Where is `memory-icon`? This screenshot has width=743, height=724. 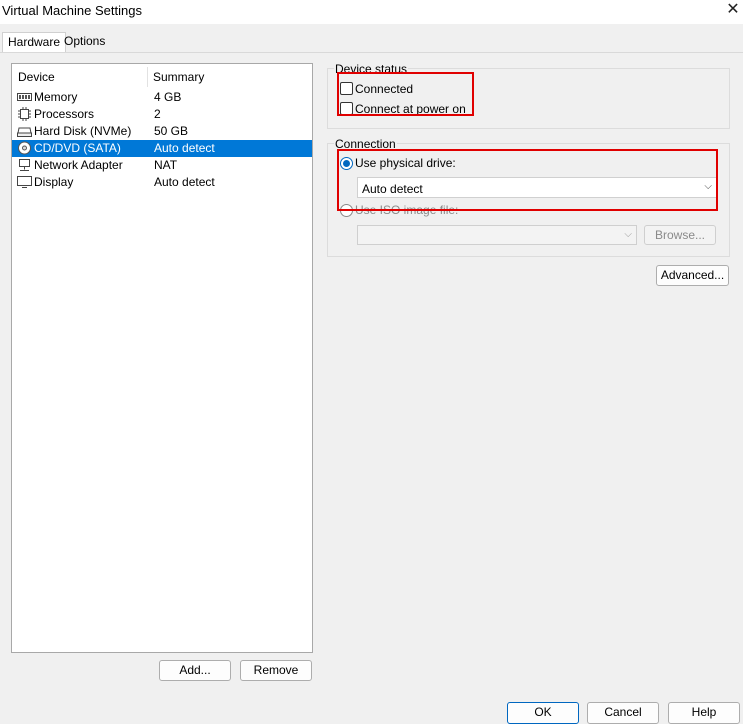 memory-icon is located at coordinates (24, 97).